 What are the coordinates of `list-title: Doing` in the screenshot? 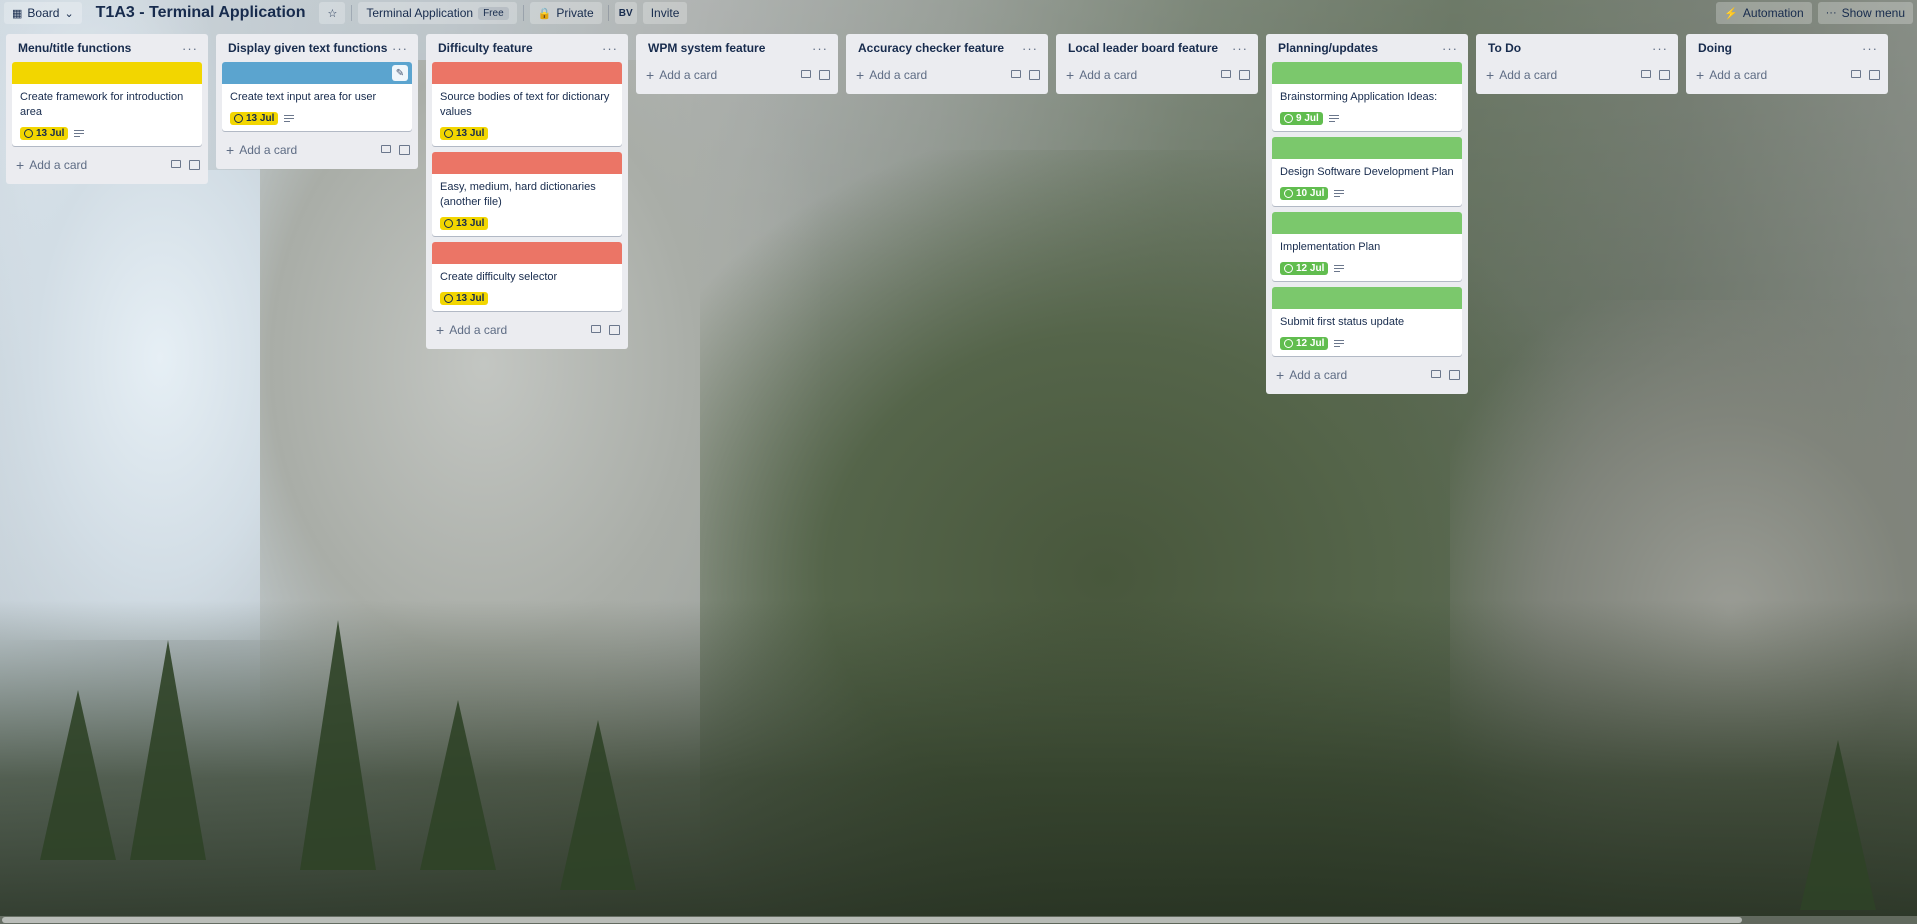 It's located at (1780, 48).